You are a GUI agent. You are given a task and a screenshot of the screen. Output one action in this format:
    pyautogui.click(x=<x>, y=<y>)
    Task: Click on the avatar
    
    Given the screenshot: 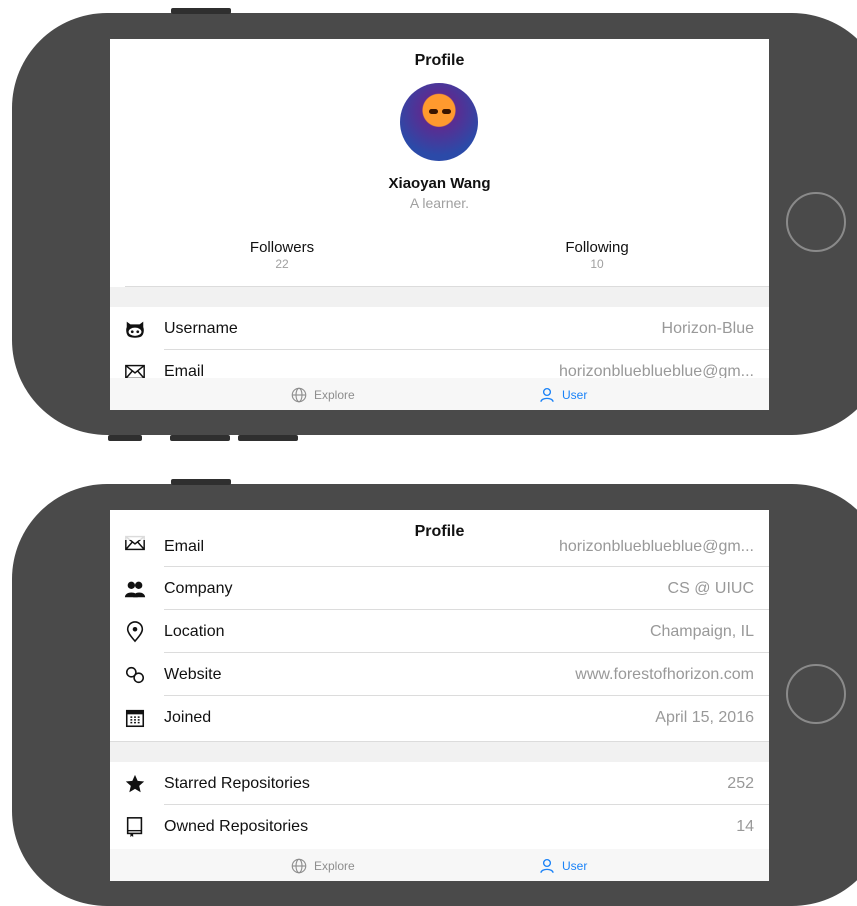 What is the action you would take?
    pyautogui.click(x=439, y=122)
    